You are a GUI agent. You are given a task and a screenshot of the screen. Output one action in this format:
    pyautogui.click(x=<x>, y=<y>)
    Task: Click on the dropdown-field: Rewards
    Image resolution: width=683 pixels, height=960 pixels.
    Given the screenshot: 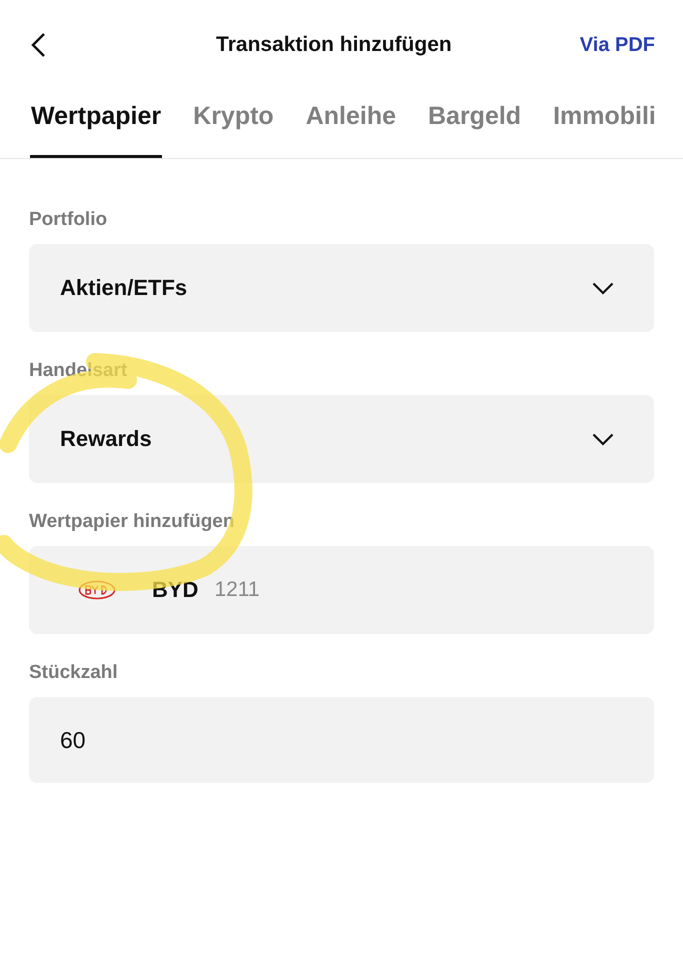 What is the action you would take?
    pyautogui.click(x=341, y=439)
    